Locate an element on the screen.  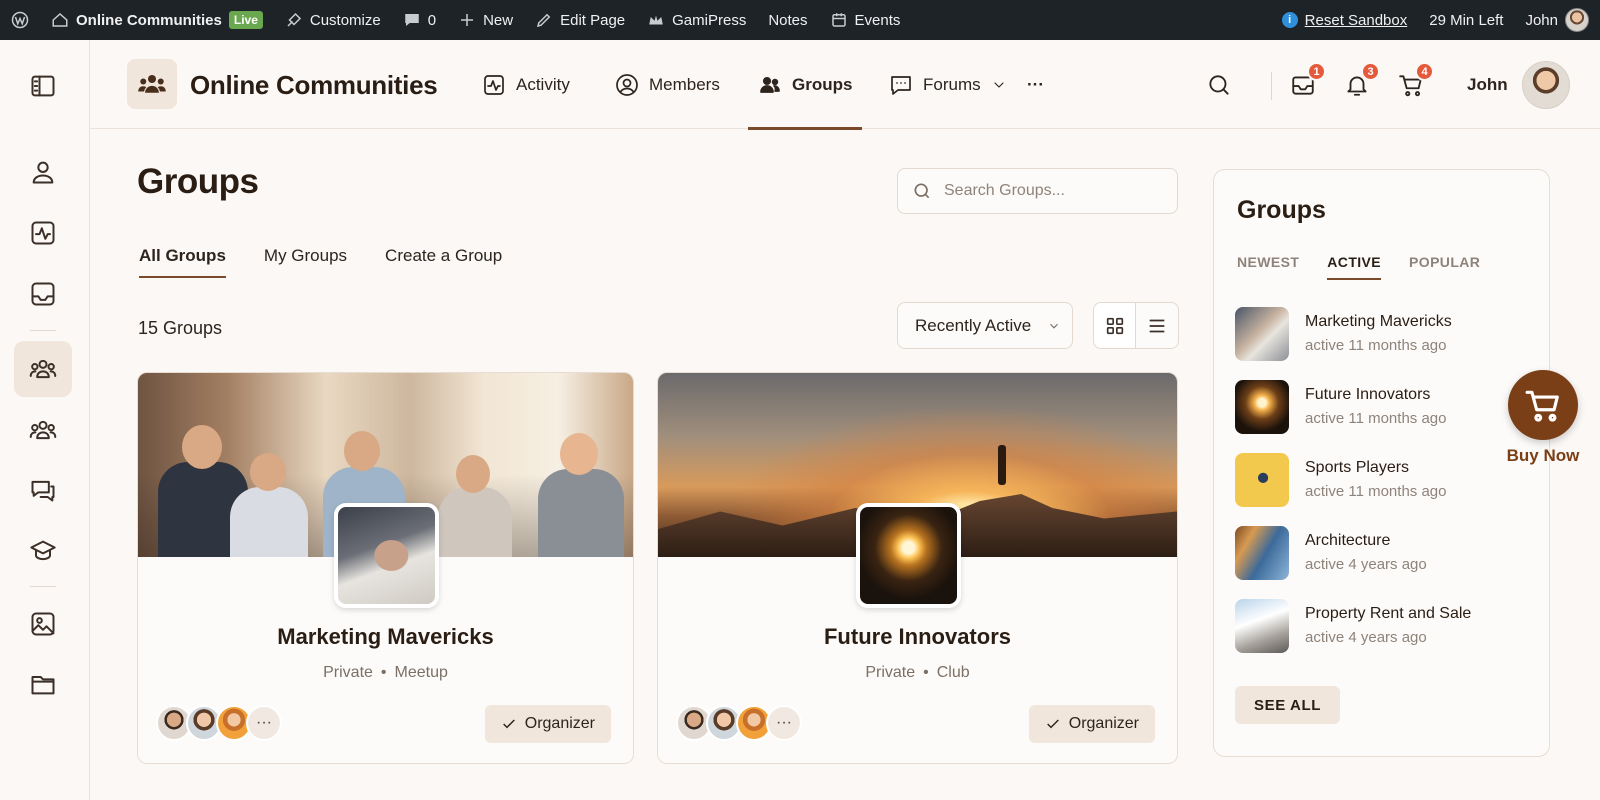
widget-tab-newest: NEWEST is located at coordinates (1268, 267).